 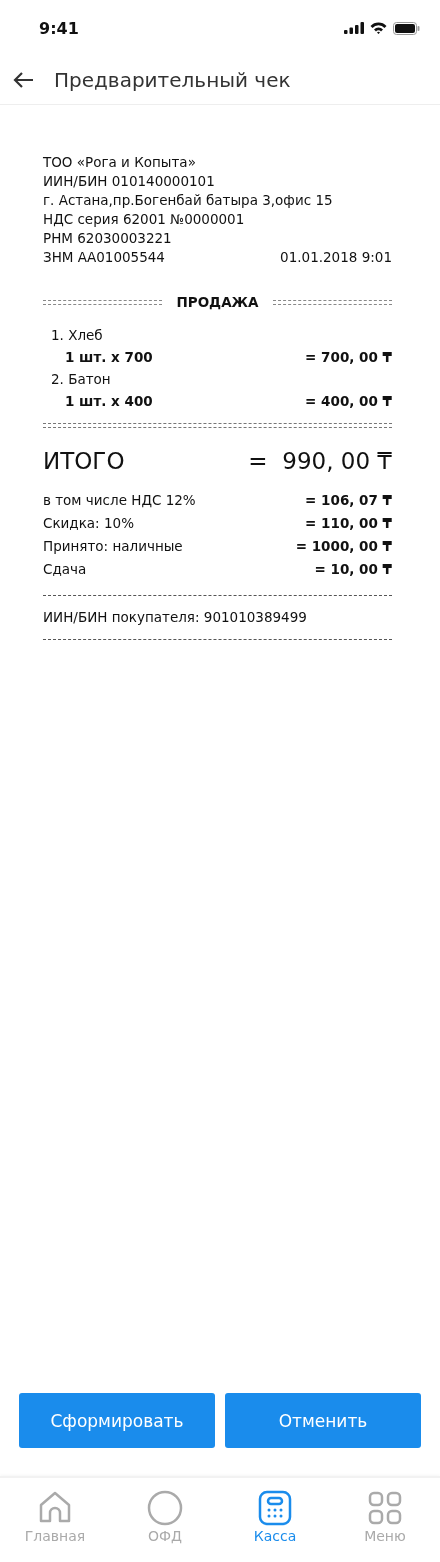 What do you see at coordinates (65, 569) in the screenshot?
I see `detail-label: Сдача` at bounding box center [65, 569].